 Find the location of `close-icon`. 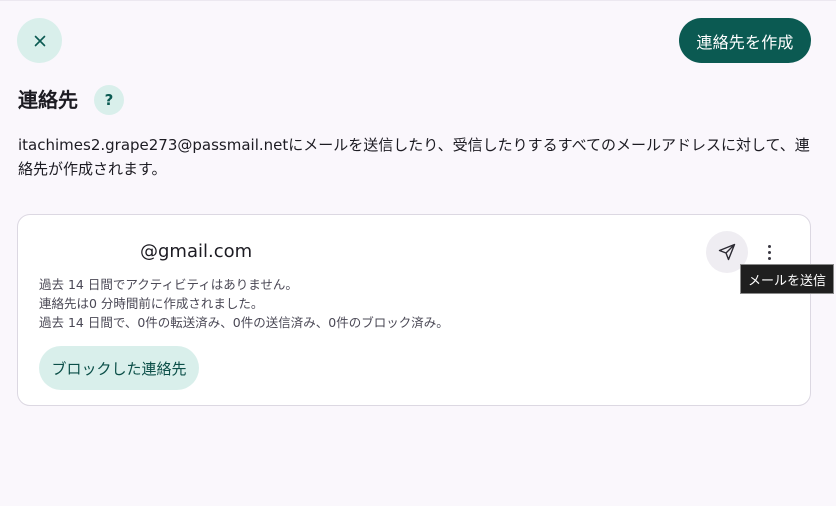

close-icon is located at coordinates (39, 40).